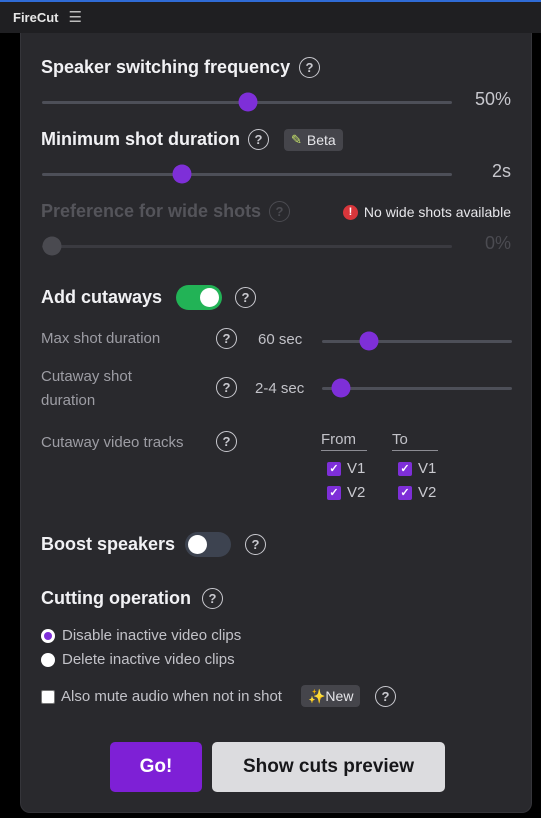  I want to click on add-cutaways-help-icon: ?, so click(245, 297).